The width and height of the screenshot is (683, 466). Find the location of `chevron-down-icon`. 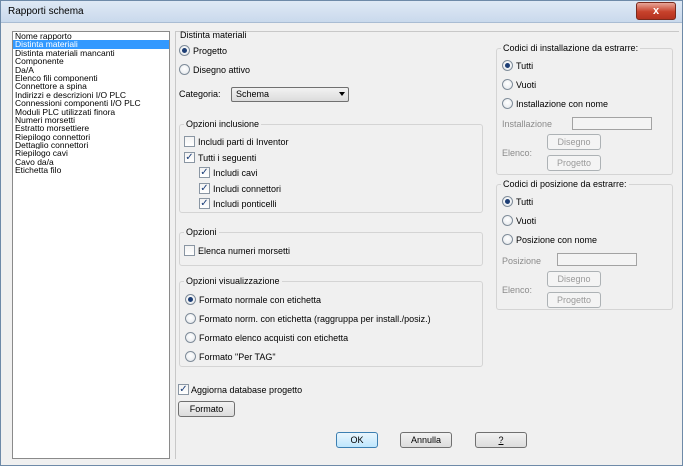

chevron-down-icon is located at coordinates (342, 94).